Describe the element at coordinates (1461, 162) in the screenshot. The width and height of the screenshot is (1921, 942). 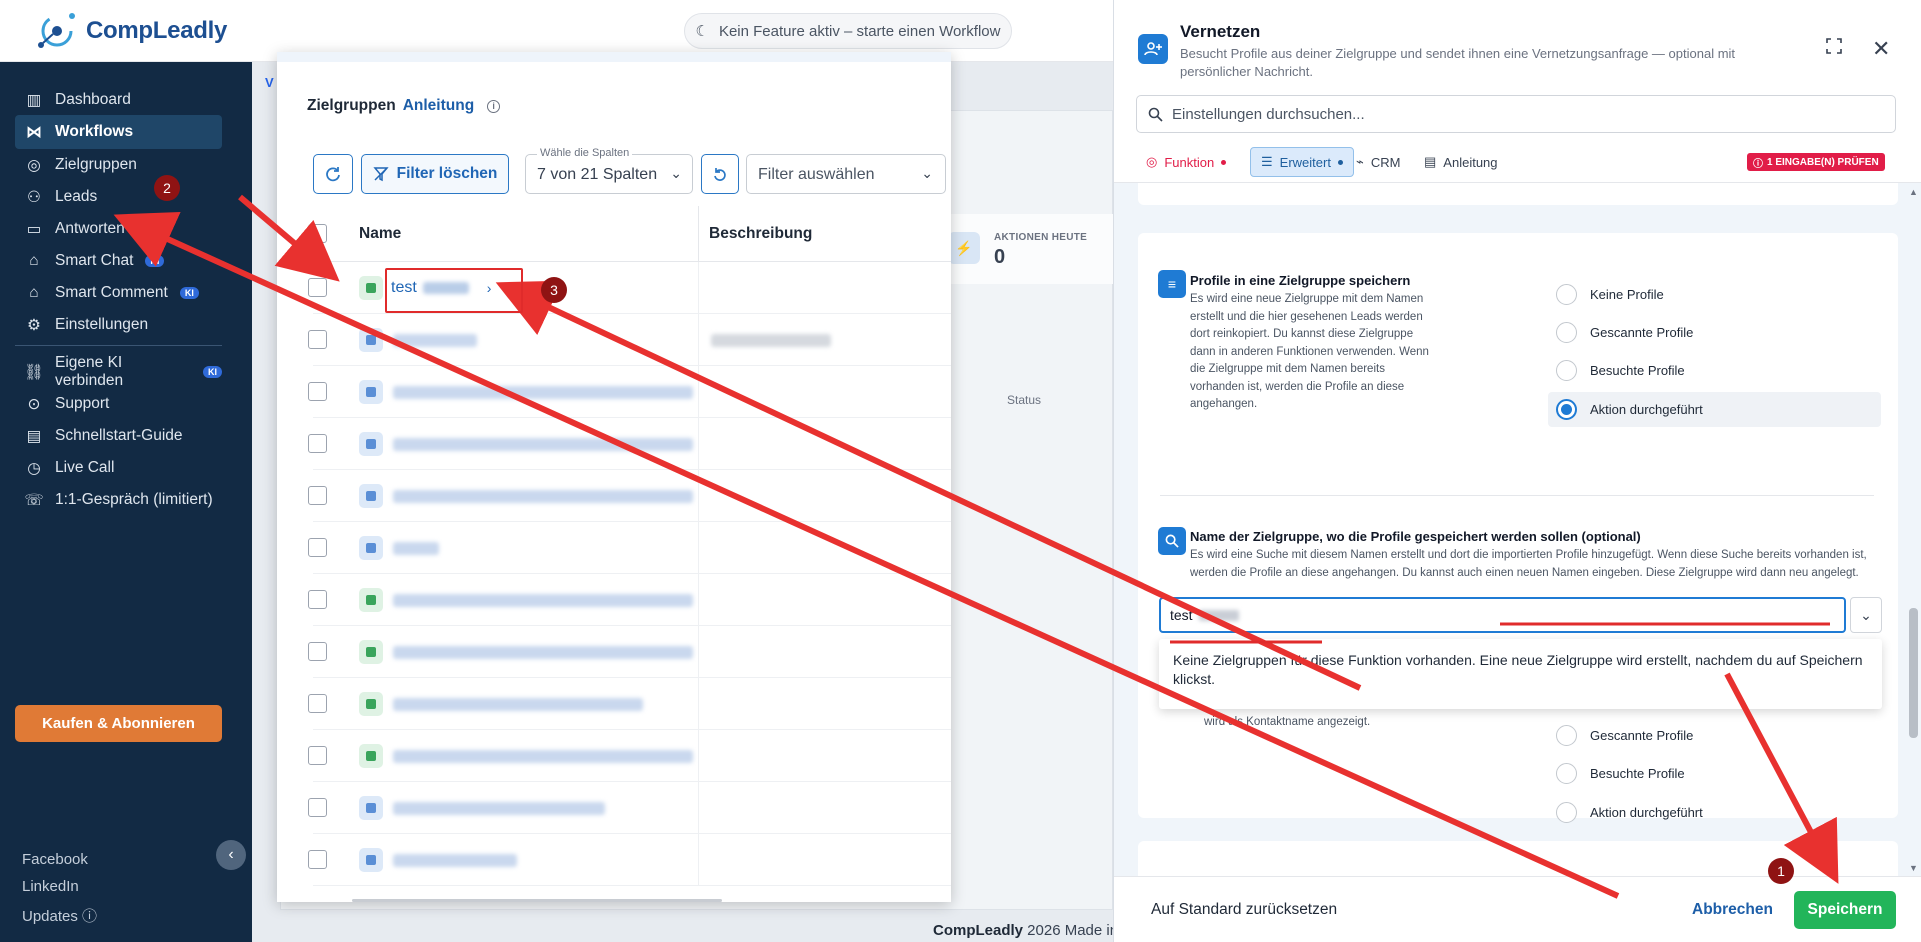
I see `tab-anleitung: ▤ Anleitung` at that location.